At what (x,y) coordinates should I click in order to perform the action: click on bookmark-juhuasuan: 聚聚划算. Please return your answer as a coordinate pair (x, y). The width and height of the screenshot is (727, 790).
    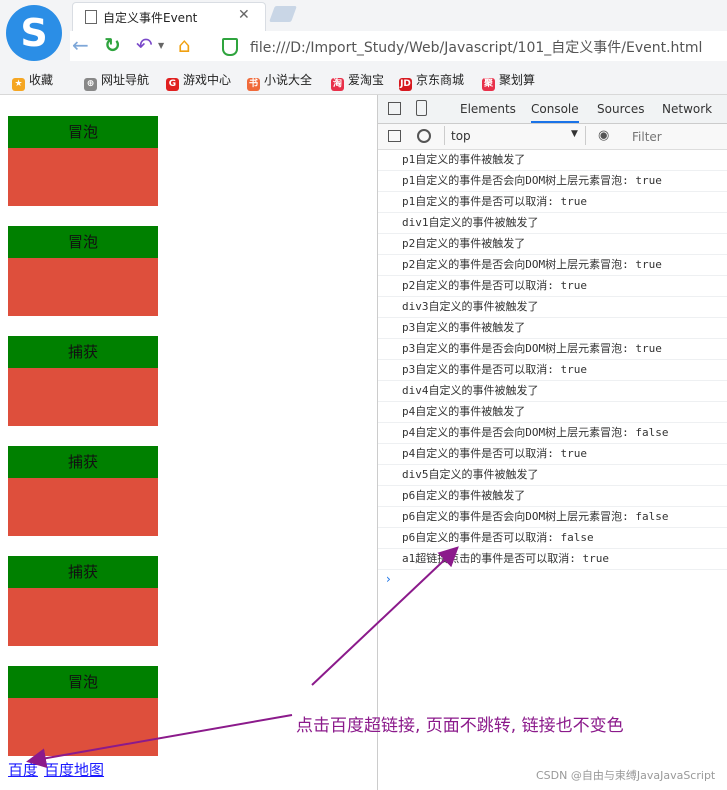
    Looking at the image, I should click on (508, 81).